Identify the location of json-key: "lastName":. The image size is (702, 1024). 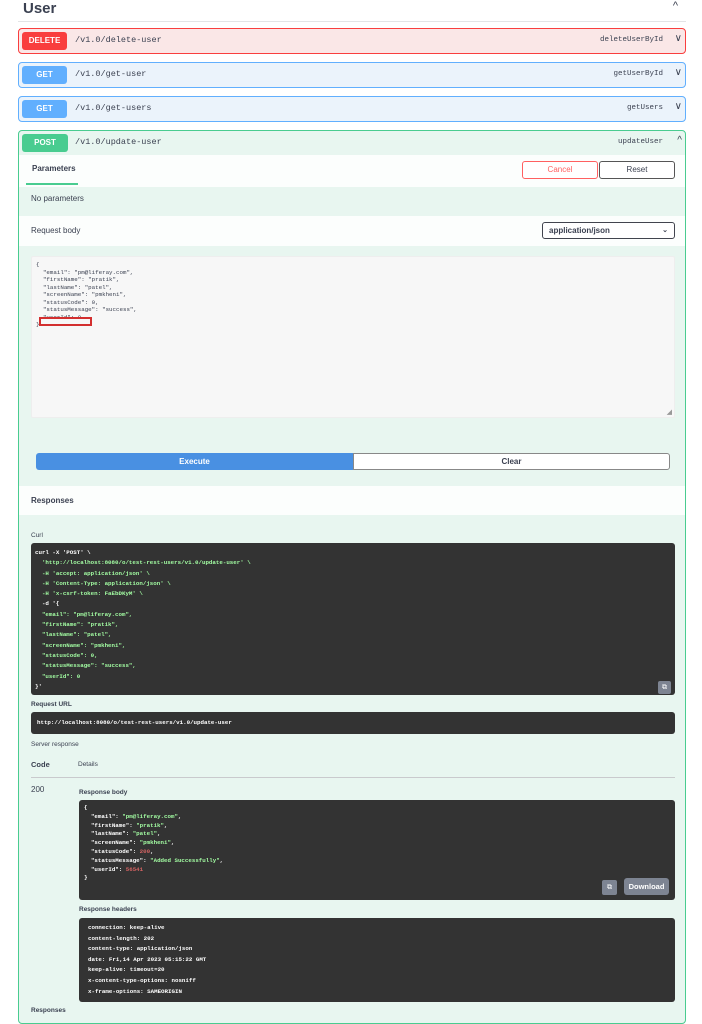
(108, 834).